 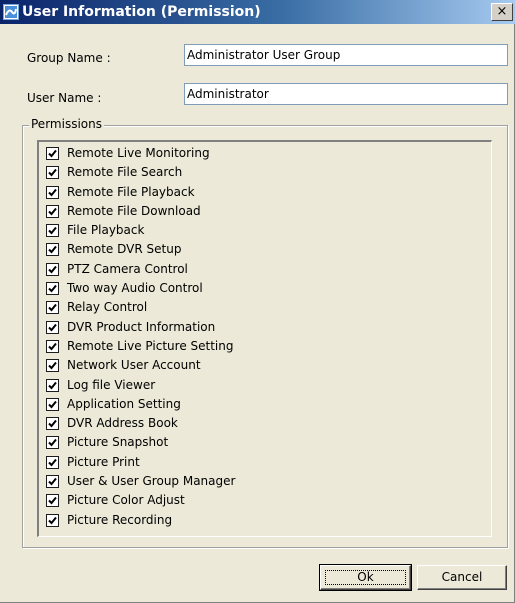 What do you see at coordinates (138, 153) in the screenshot?
I see `permission-label: Remote Live Monitoring` at bounding box center [138, 153].